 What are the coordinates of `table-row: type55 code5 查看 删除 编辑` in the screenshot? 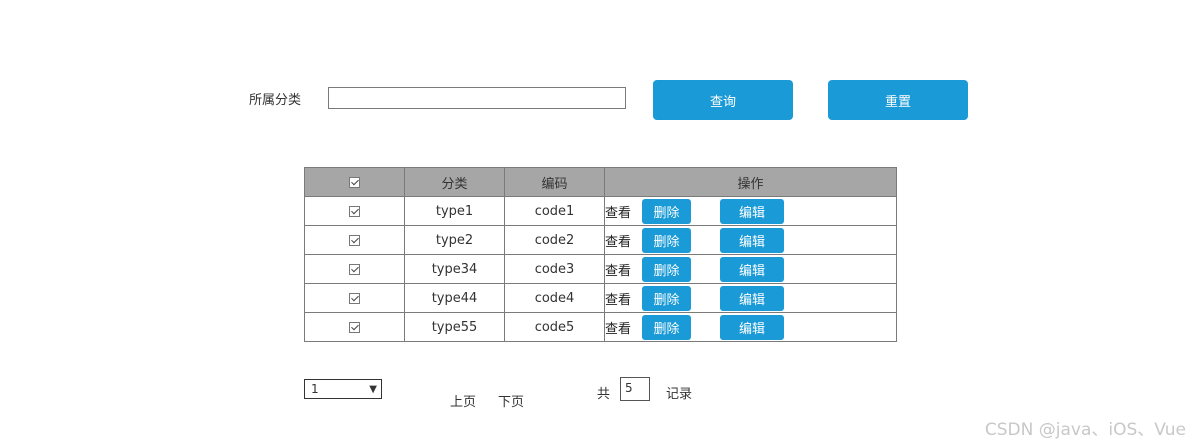 It's located at (600, 327).